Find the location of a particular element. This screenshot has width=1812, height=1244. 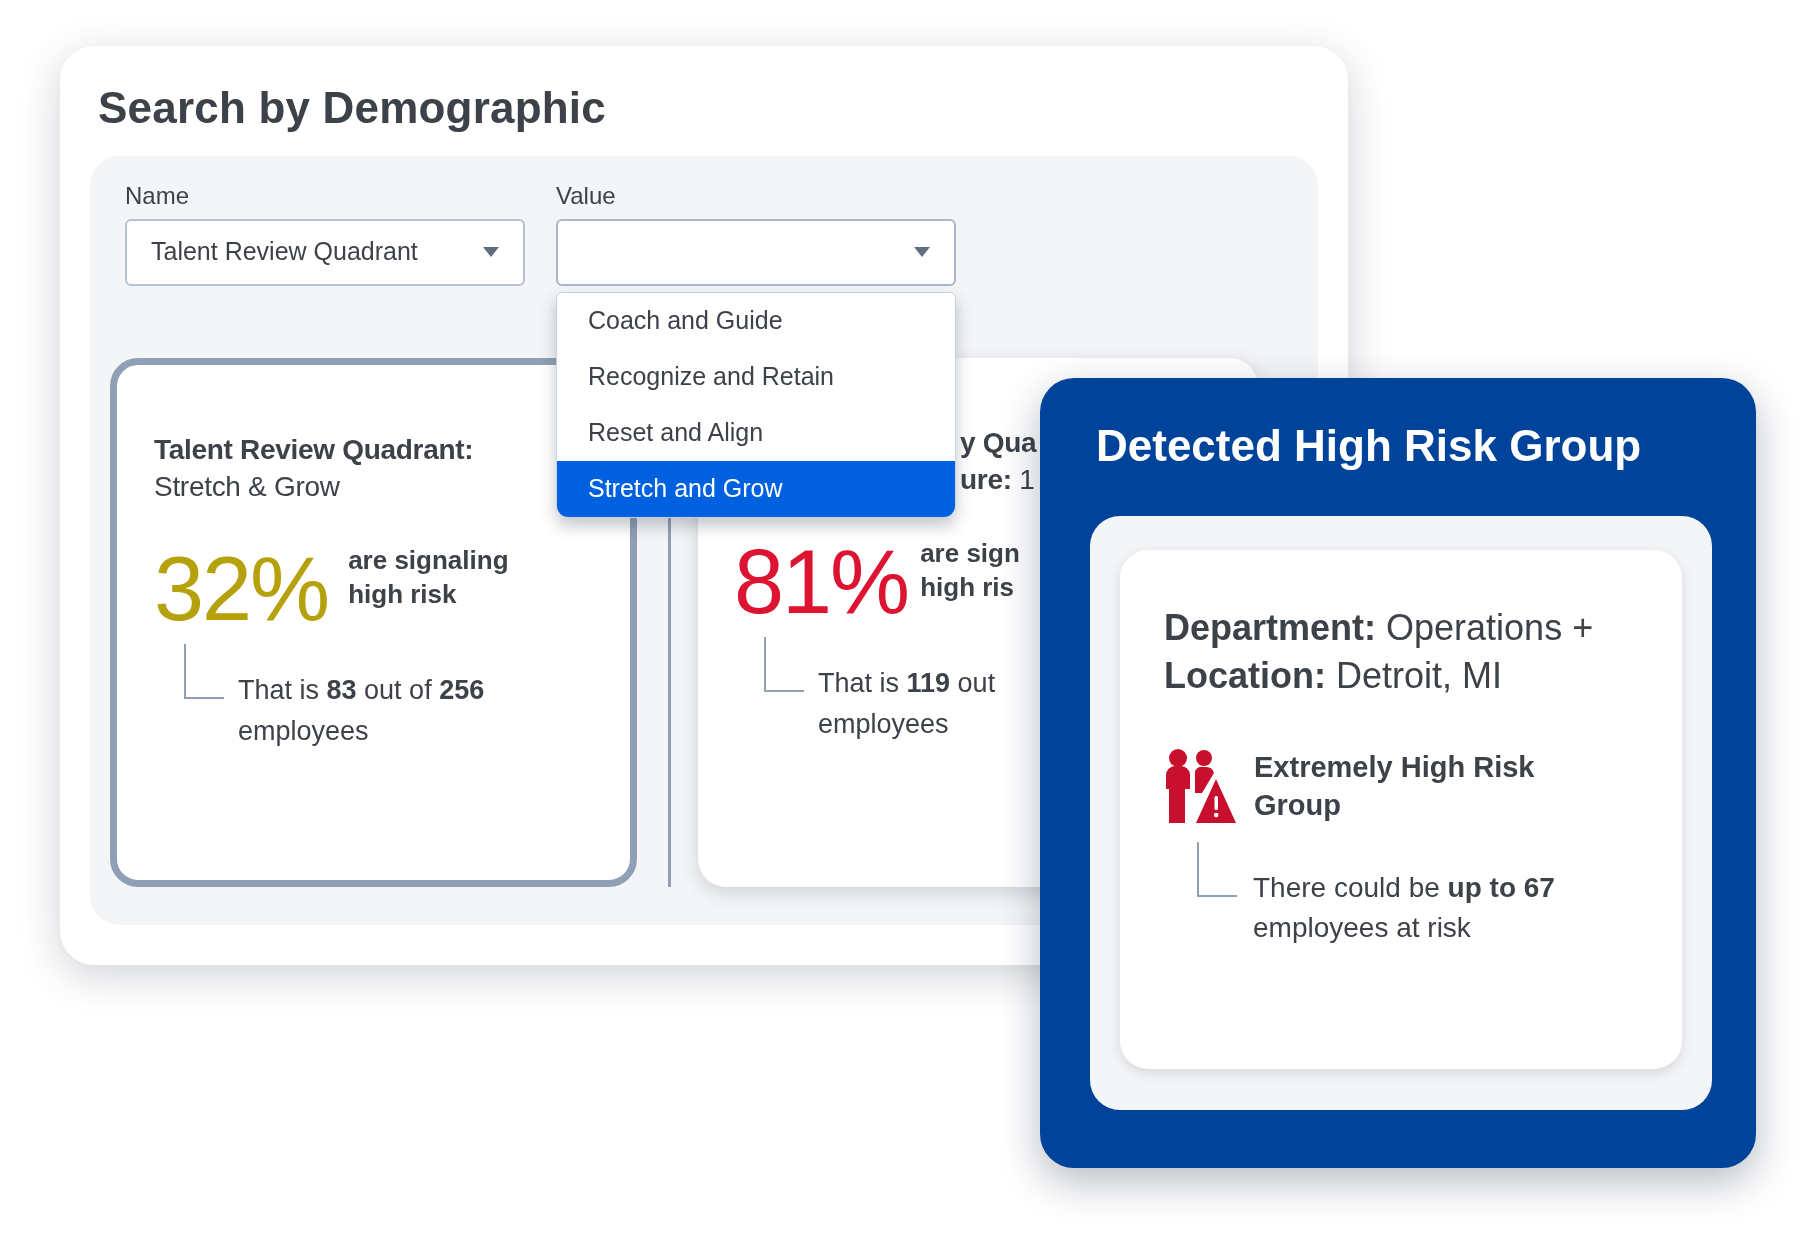

detail-text: That is 83 out of 256 is located at coordinates (361, 691).